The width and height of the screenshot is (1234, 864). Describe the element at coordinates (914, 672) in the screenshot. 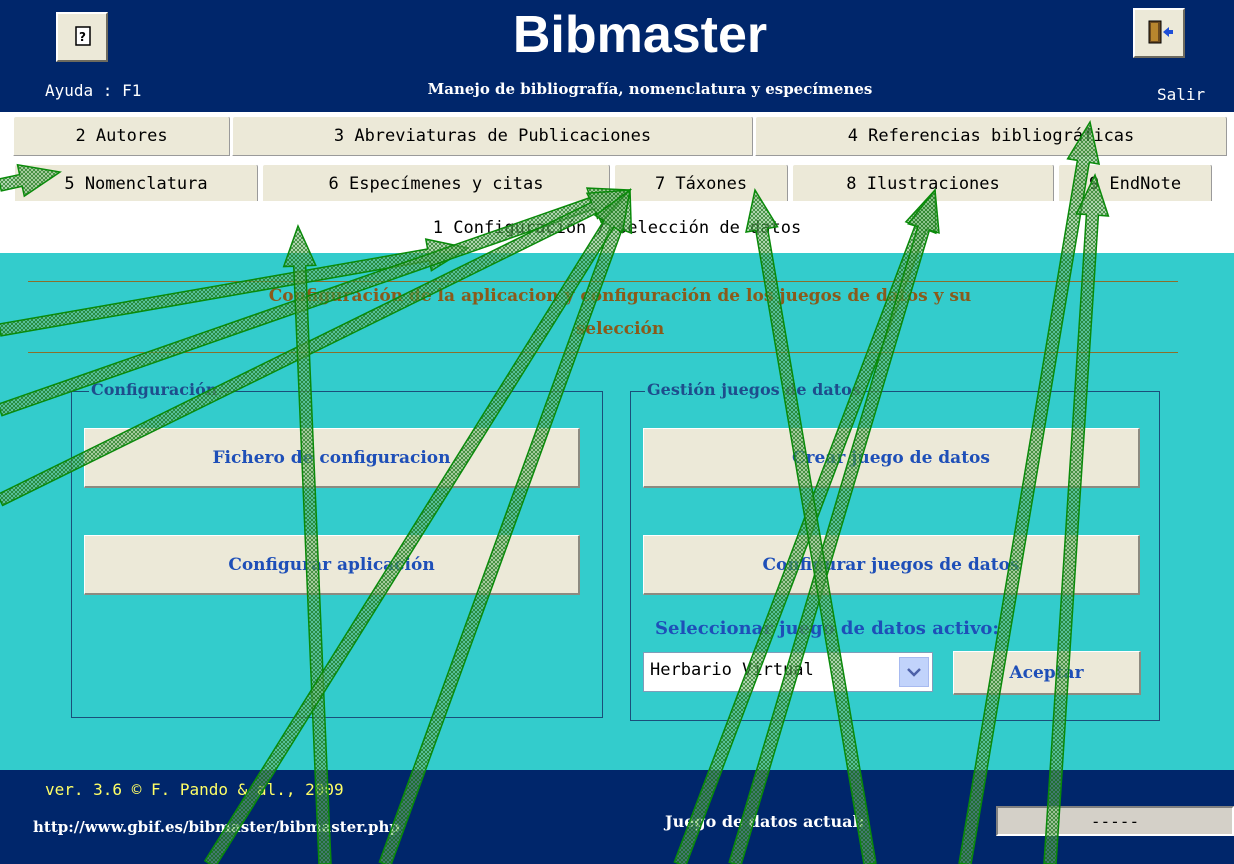

I see `chevron-down-icon` at that location.